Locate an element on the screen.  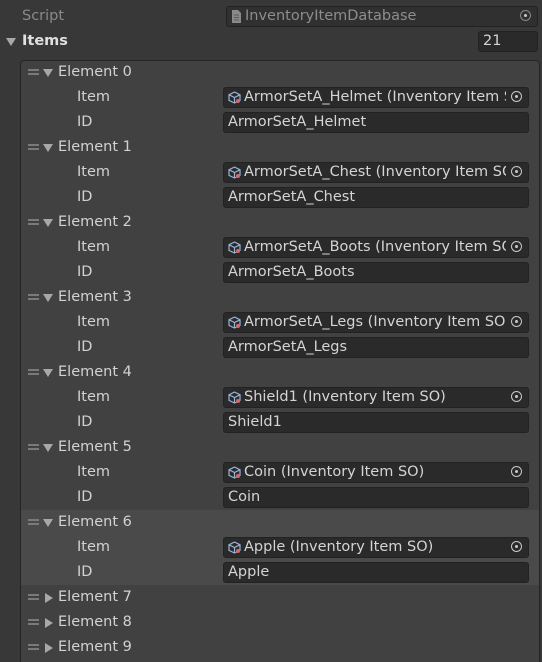
script-icon is located at coordinates (236, 16).